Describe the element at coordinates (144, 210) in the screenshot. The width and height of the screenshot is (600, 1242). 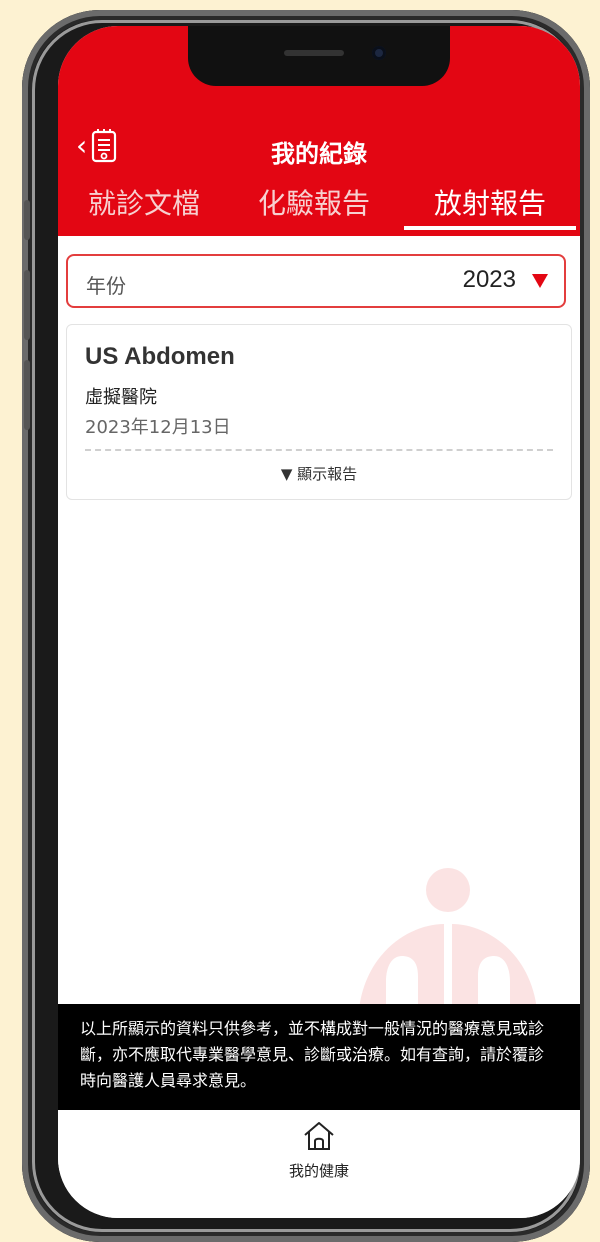
I see `tab-consultation-docs: 就診文檔` at that location.